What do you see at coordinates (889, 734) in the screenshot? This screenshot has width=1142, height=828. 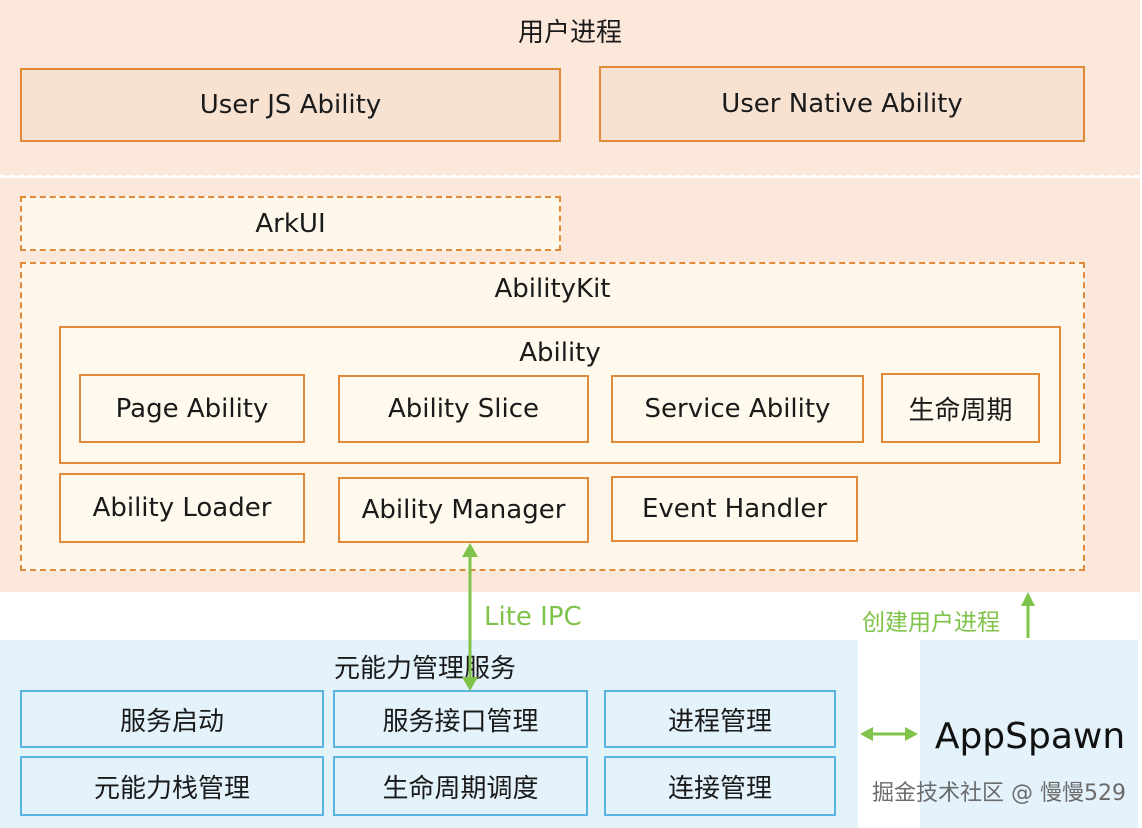 I see `service-appspawn-double-arrow` at bounding box center [889, 734].